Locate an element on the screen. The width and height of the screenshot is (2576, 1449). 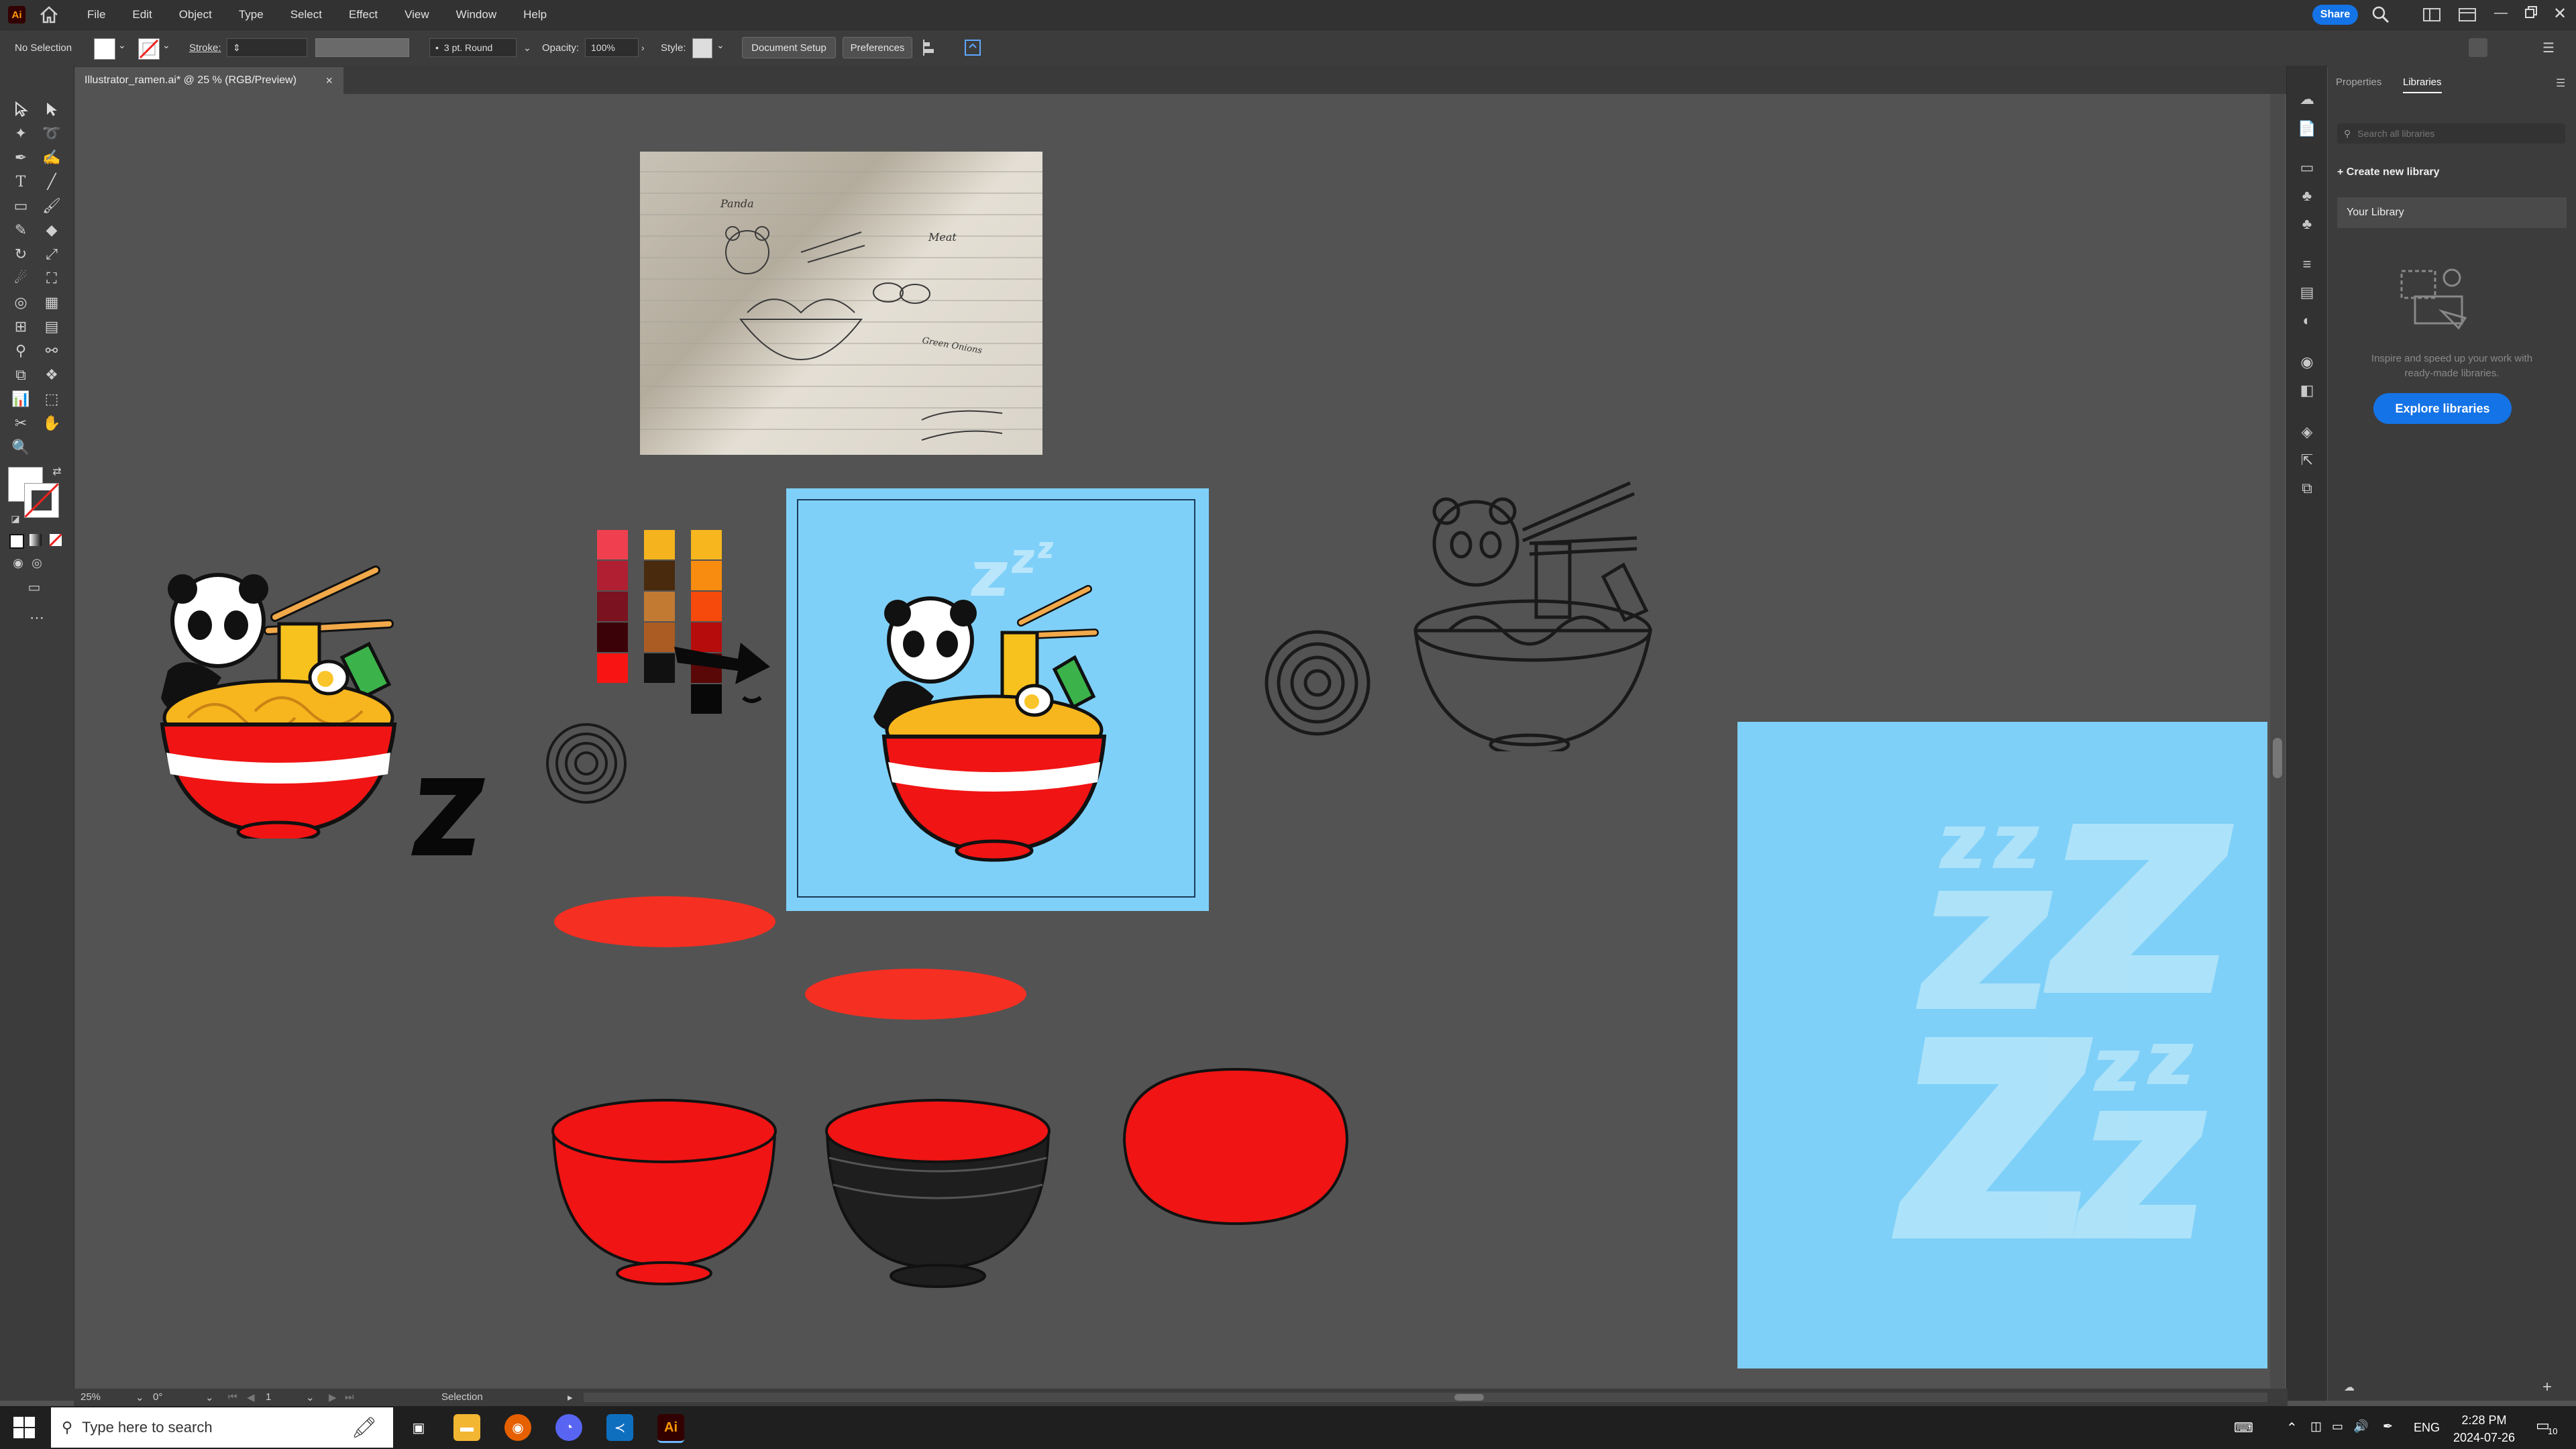
horizontal-scrollbar is located at coordinates (1425, 1397).